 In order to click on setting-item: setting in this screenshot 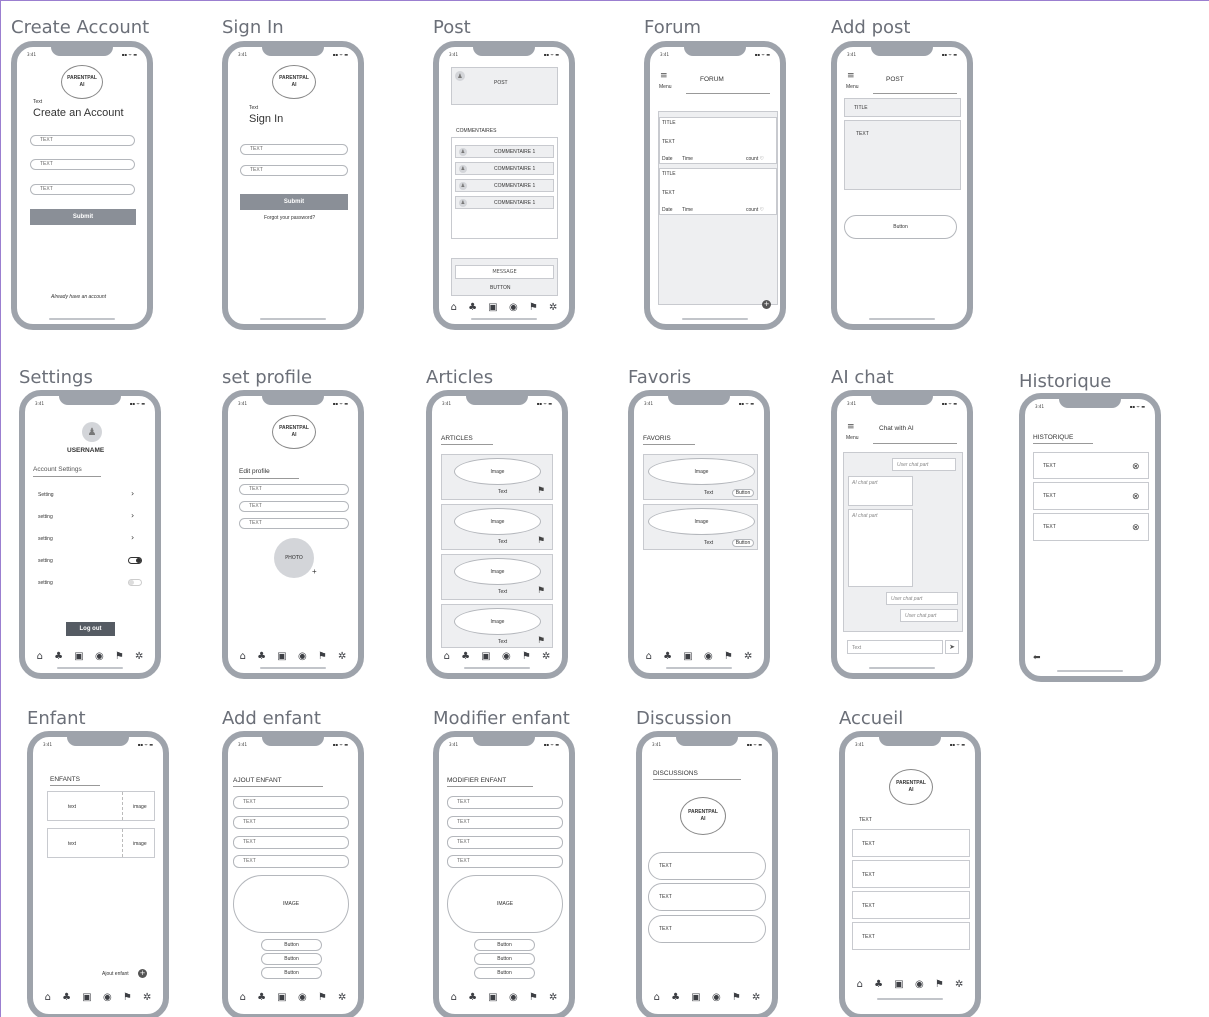, I will do `click(45, 517)`.